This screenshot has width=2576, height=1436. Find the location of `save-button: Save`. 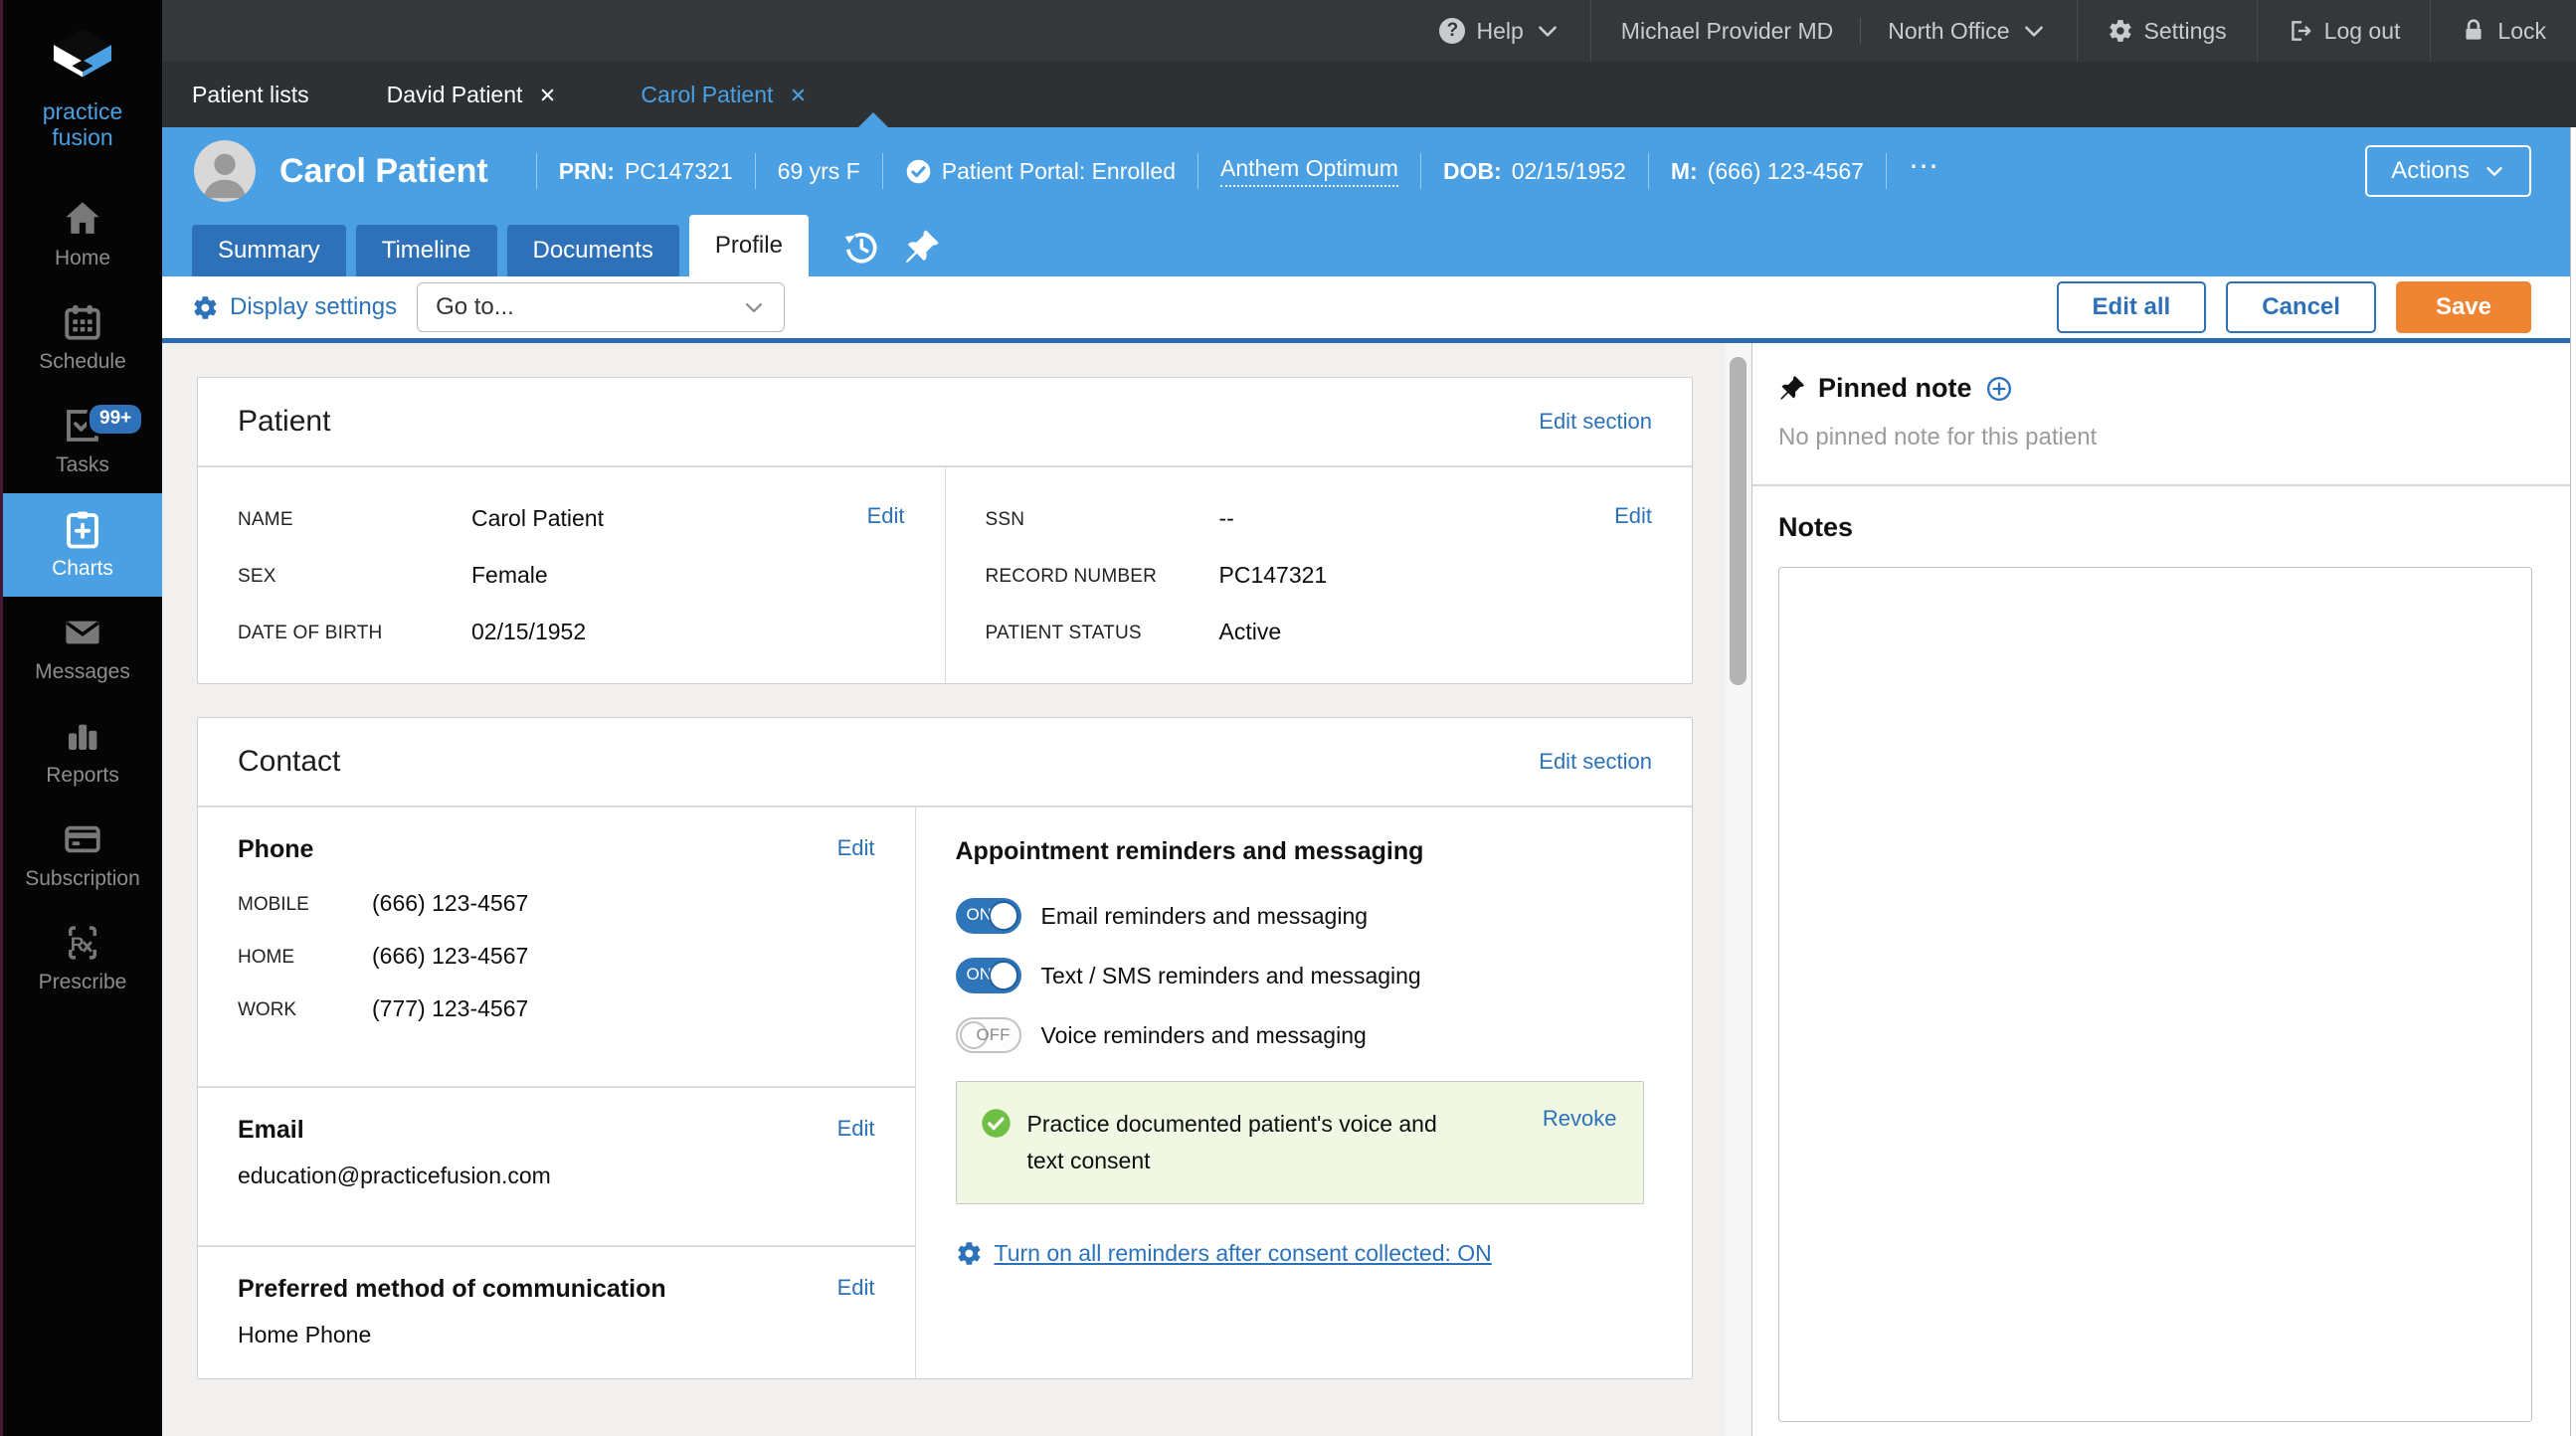

save-button: Save is located at coordinates (2463, 307).